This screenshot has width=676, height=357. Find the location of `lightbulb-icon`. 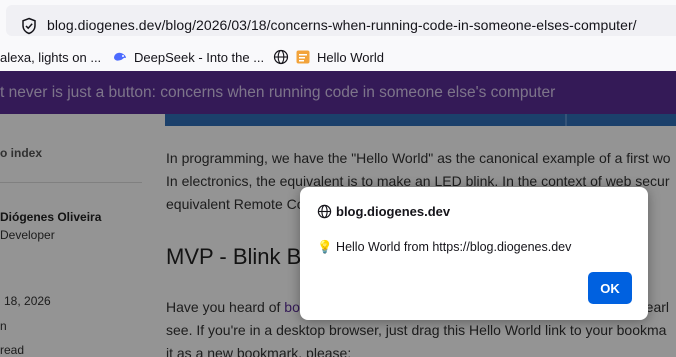

lightbulb-icon is located at coordinates (303, 57).